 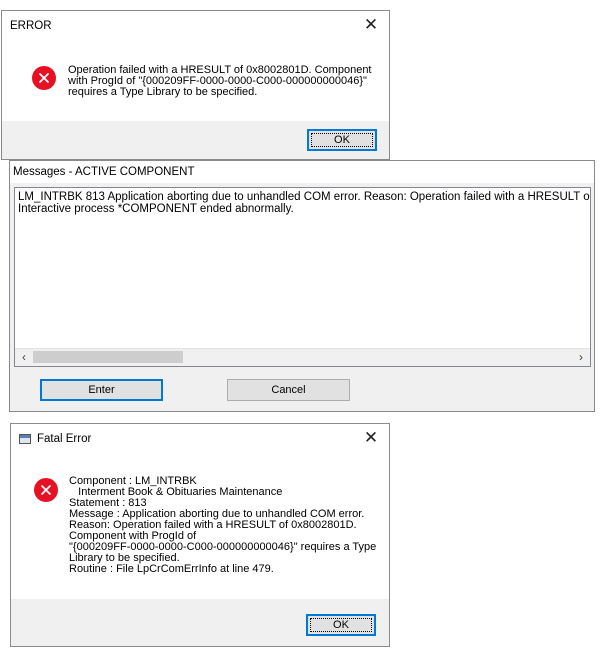 What do you see at coordinates (64, 439) in the screenshot?
I see `fatal-error-title: Fatal Error` at bounding box center [64, 439].